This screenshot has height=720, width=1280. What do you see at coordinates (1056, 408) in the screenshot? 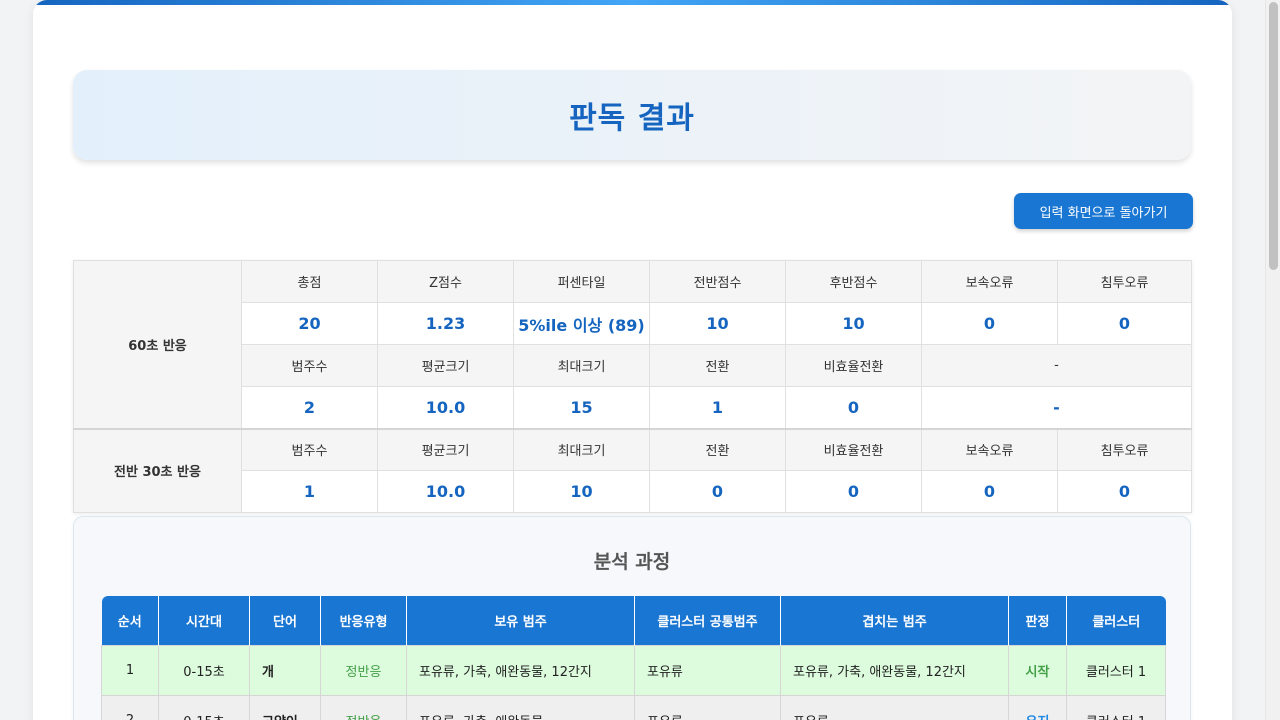
I see `value-empty: -` at bounding box center [1056, 408].